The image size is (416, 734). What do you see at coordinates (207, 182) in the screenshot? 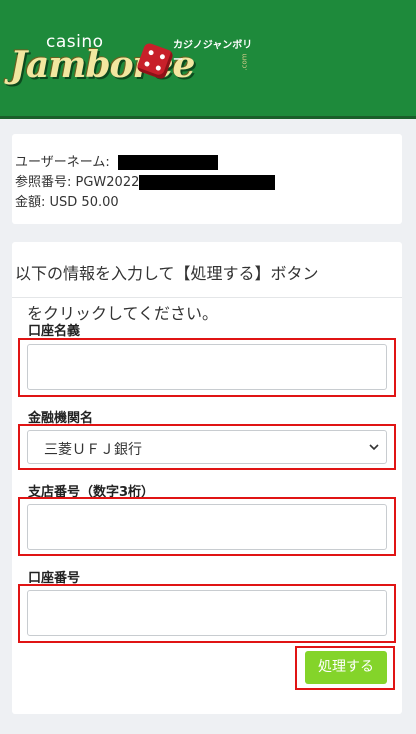
I see `reference-redacted` at bounding box center [207, 182].